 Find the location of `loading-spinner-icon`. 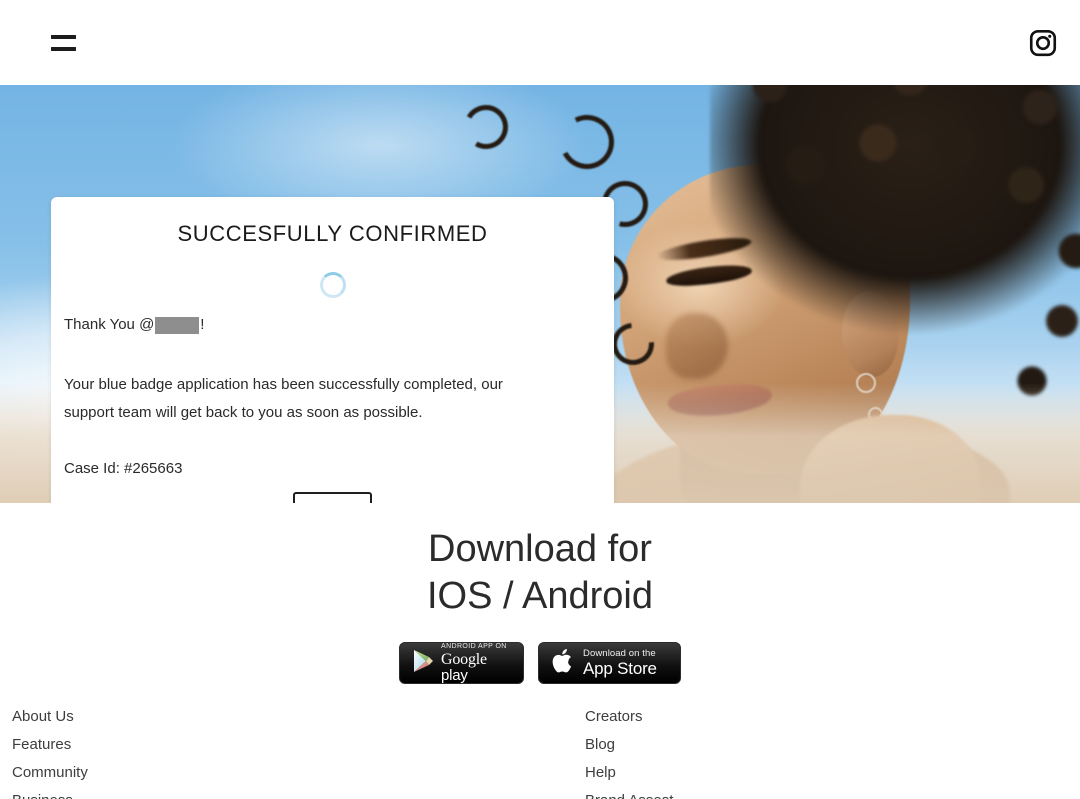

loading-spinner-icon is located at coordinates (332, 285).